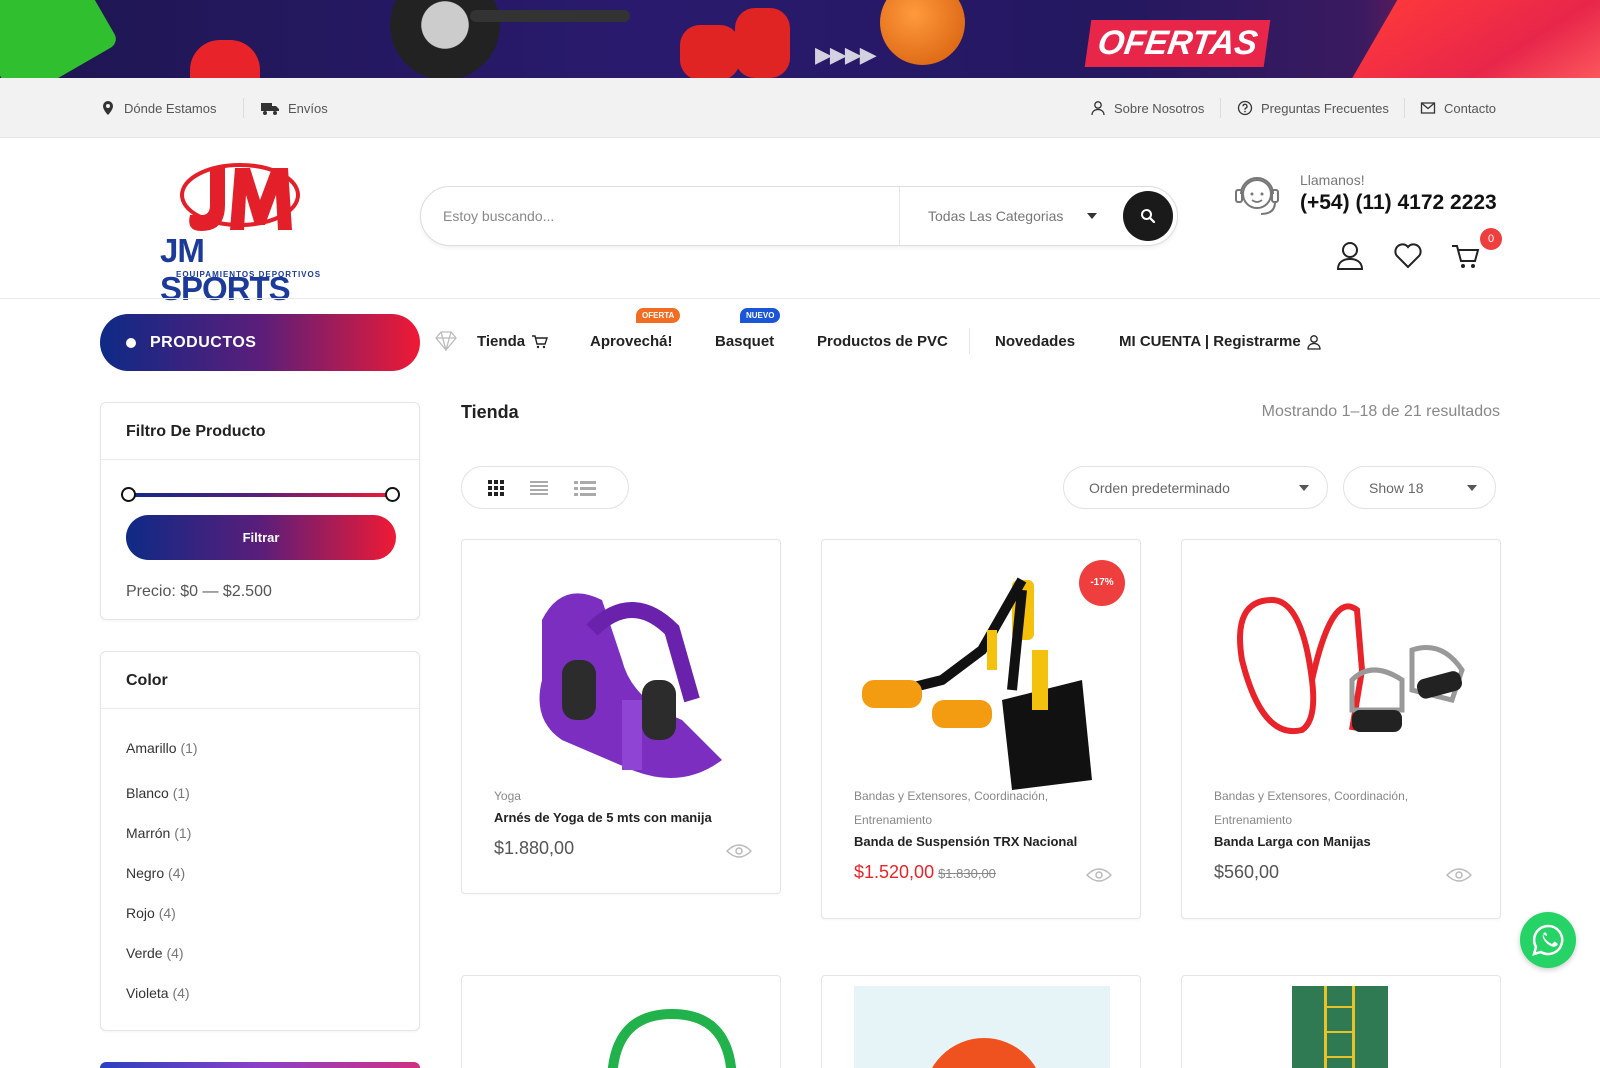  What do you see at coordinates (260, 342) in the screenshot?
I see `products-menu-button: PRODUCTOS` at bounding box center [260, 342].